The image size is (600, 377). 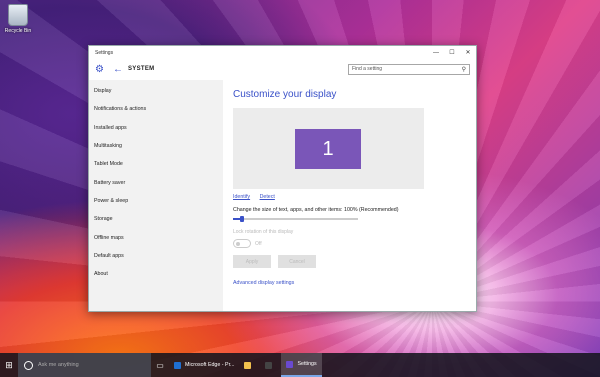 I want to click on cortana-icon, so click(x=28, y=365).